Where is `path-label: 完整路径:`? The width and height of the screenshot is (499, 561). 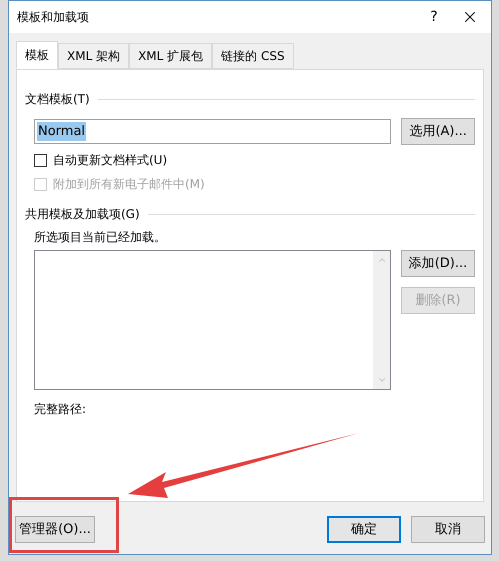
path-label: 完整路径: is located at coordinates (60, 409).